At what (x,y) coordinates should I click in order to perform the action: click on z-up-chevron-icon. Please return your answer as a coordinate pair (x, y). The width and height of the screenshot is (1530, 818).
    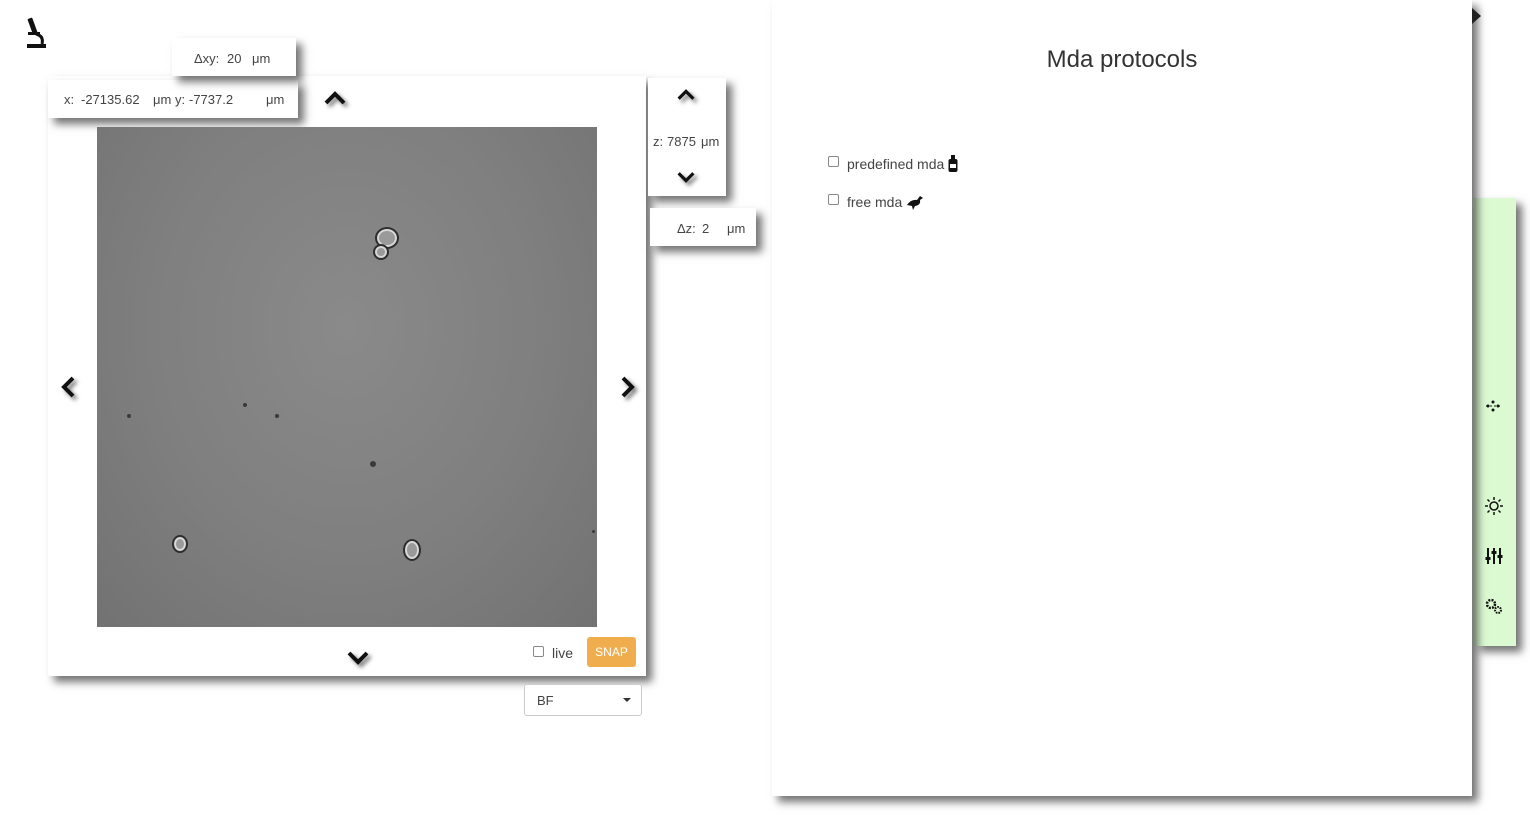
    Looking at the image, I should click on (686, 96).